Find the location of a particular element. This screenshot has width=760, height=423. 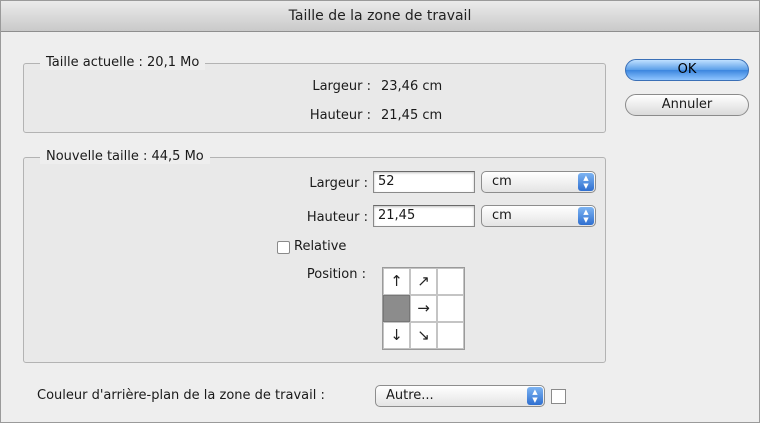

anchor-top-right is located at coordinates (450, 281).